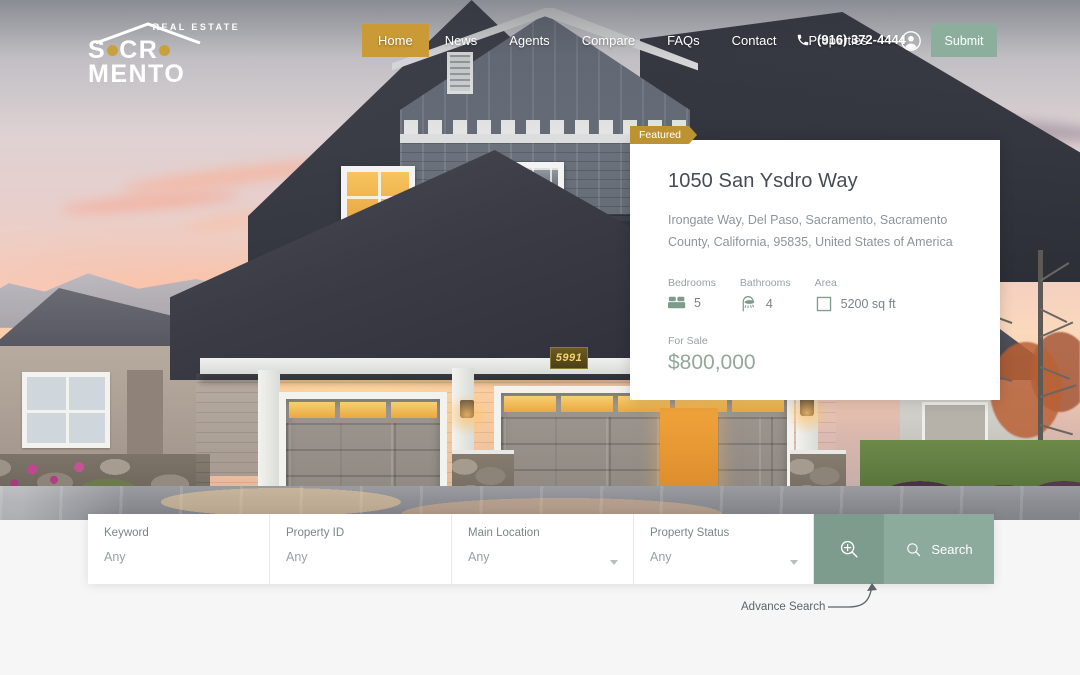 The image size is (1080, 675). I want to click on property-id-input: Any, so click(368, 557).